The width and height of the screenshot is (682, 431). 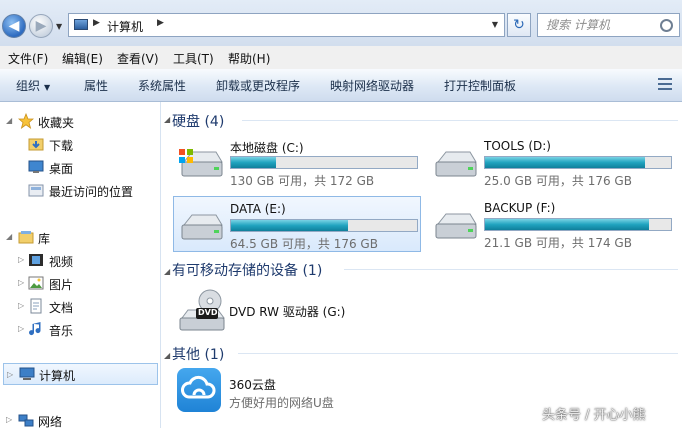 I want to click on drive-tile-c: 本地磁盘 (C:) 130 GB 可用，共 172 GB, so click(x=298, y=162).